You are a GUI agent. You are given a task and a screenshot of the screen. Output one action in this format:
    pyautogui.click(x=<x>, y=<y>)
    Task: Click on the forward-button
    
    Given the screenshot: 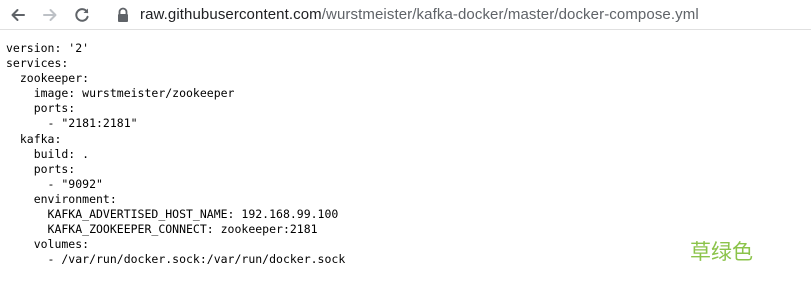 What is the action you would take?
    pyautogui.click(x=50, y=15)
    